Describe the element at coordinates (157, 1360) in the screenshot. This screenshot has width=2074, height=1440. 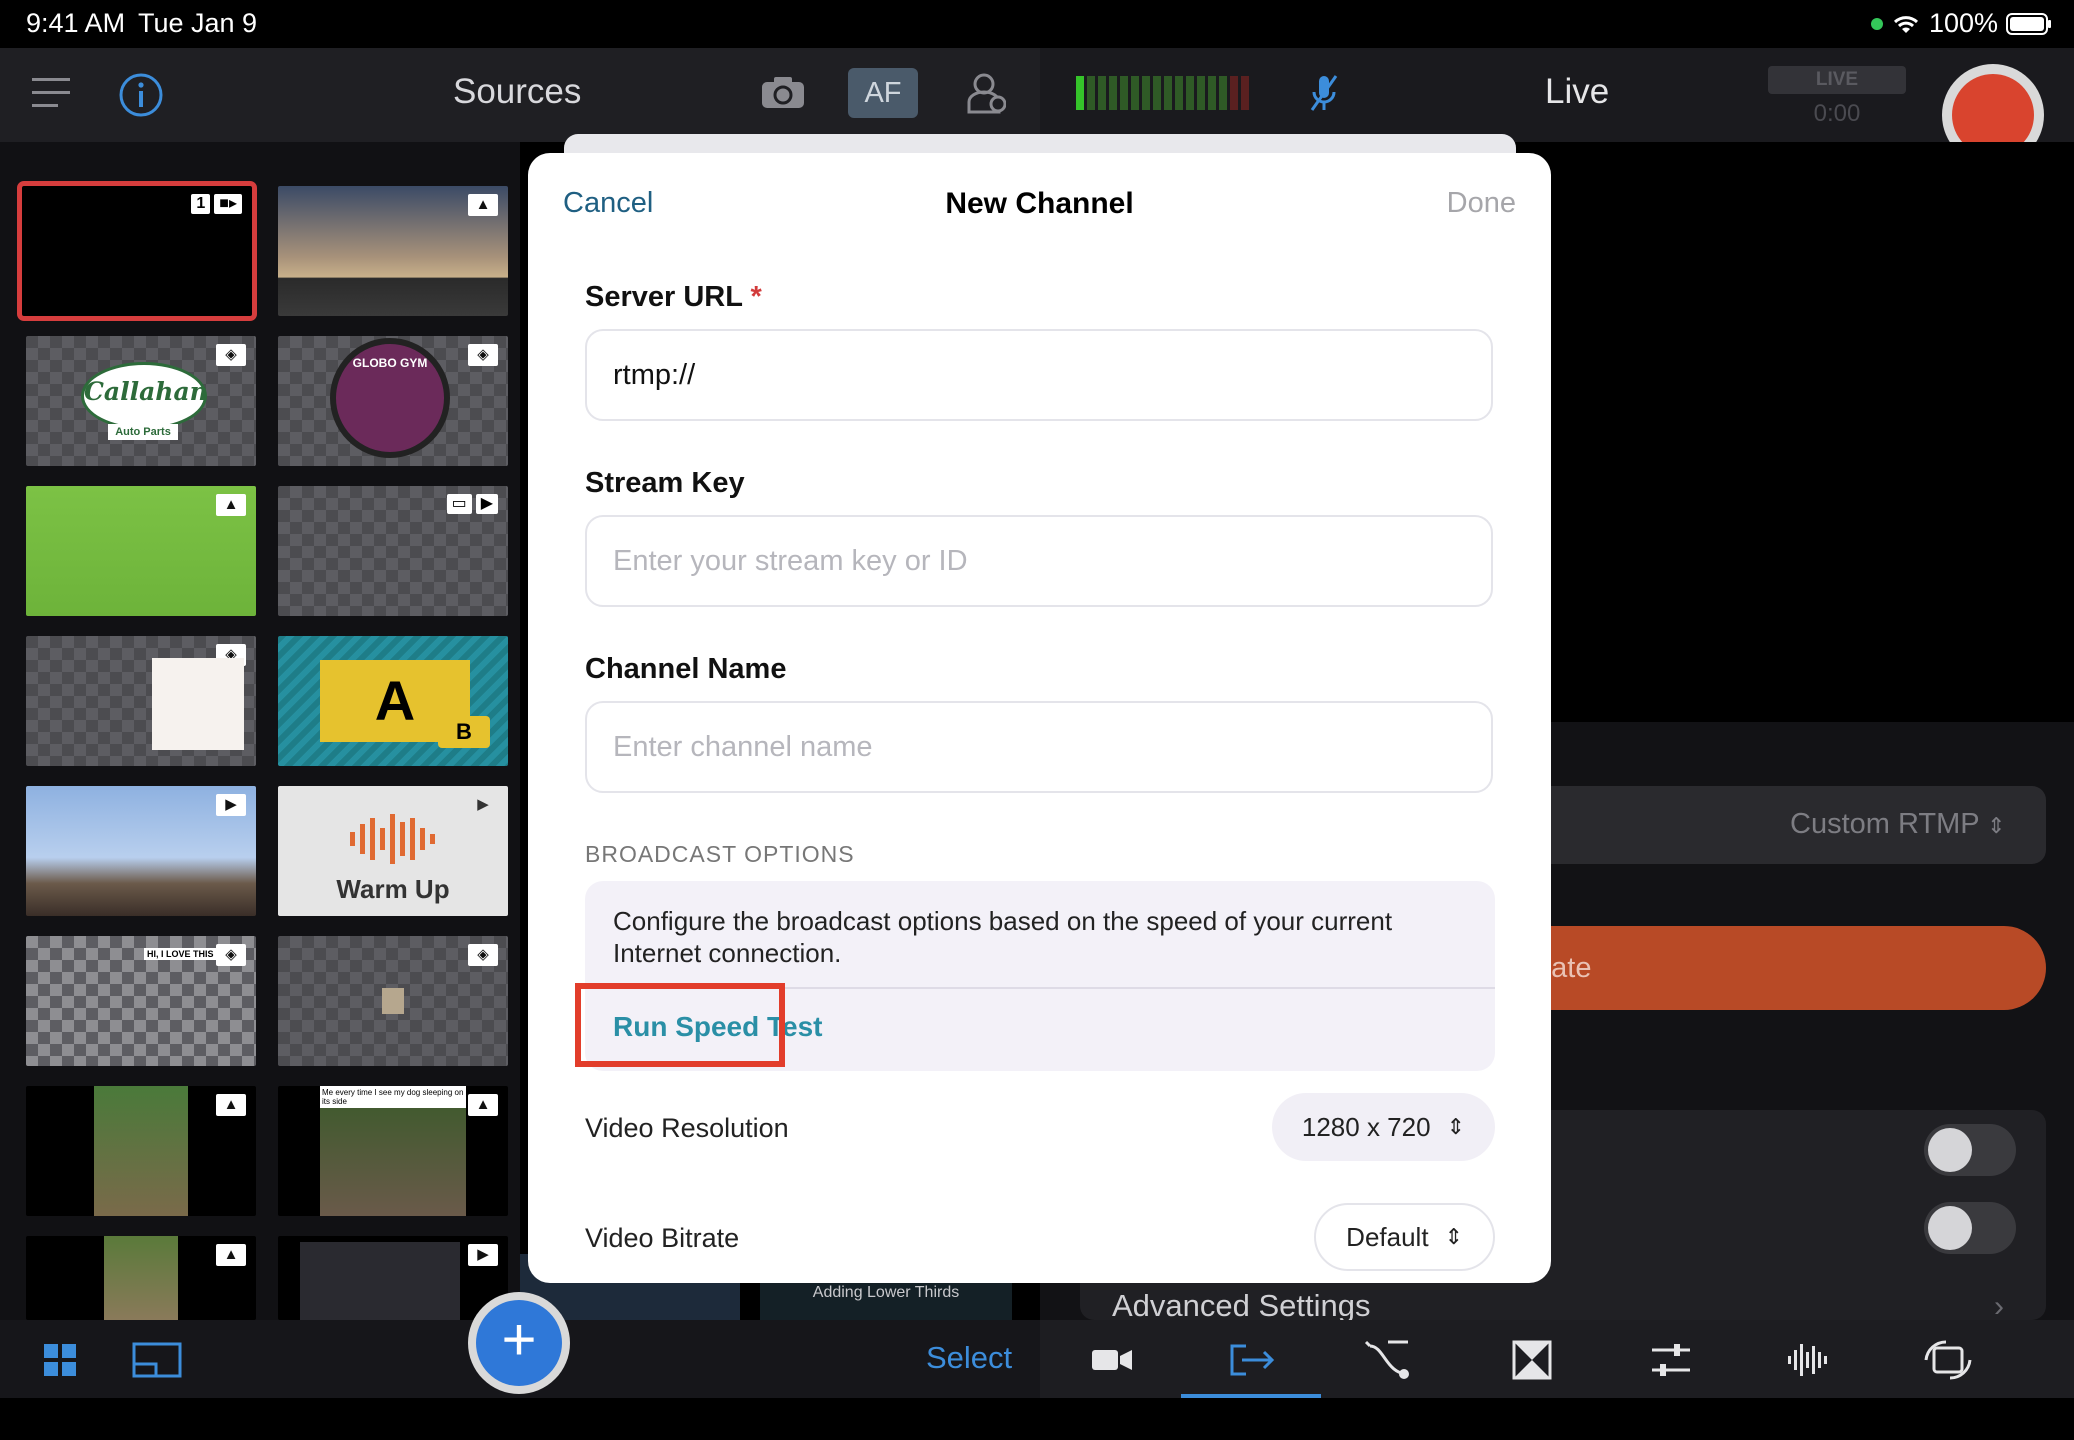
I see `layout-view-icon` at that location.